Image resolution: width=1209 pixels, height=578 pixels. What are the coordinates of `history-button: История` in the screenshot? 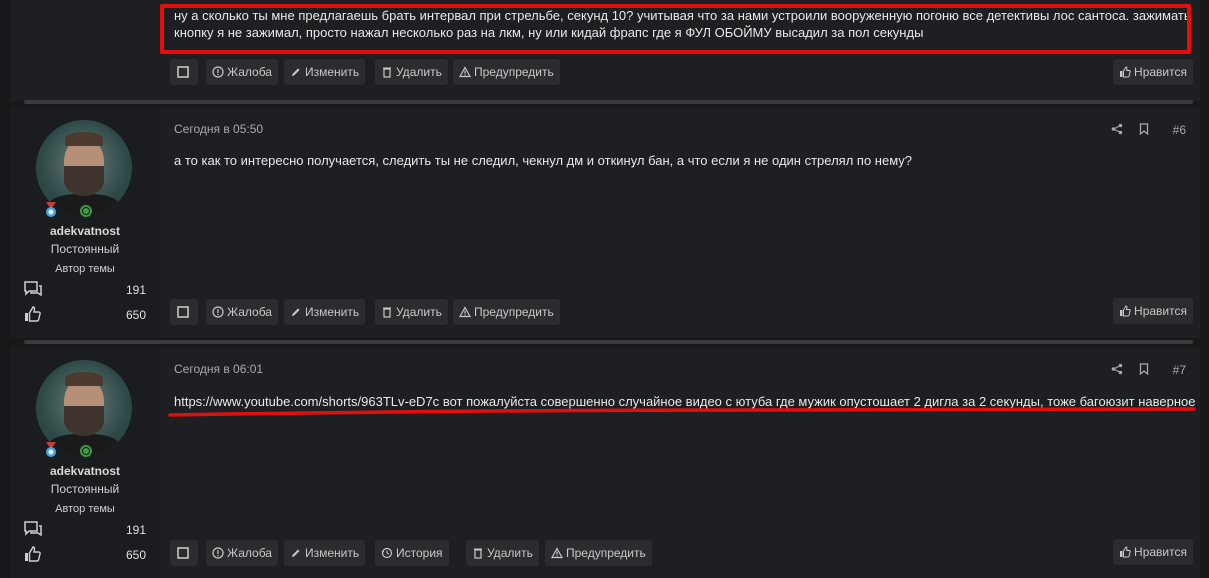 It's located at (412, 553).